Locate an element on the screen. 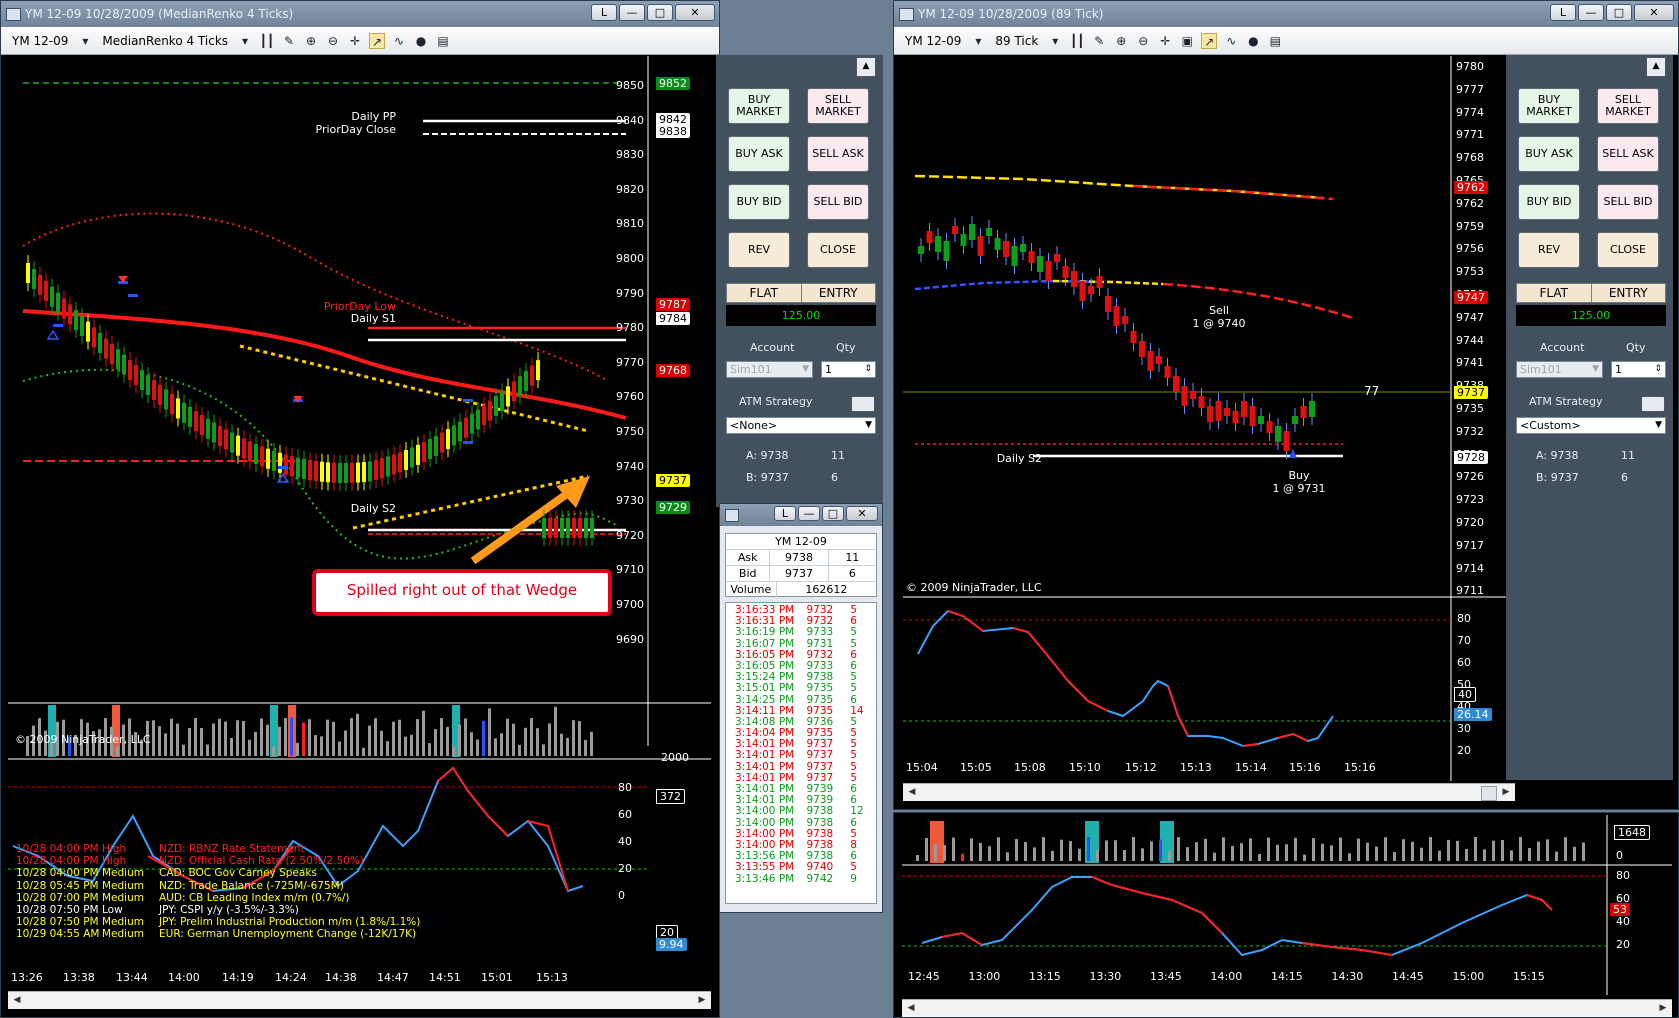  left-horizontal-scrollbar: ◀ ▶ is located at coordinates (359, 1000).